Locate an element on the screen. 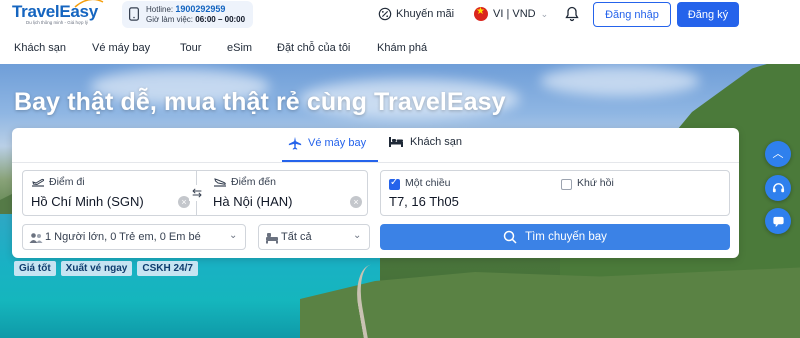  one-way-checkbox is located at coordinates (394, 183).